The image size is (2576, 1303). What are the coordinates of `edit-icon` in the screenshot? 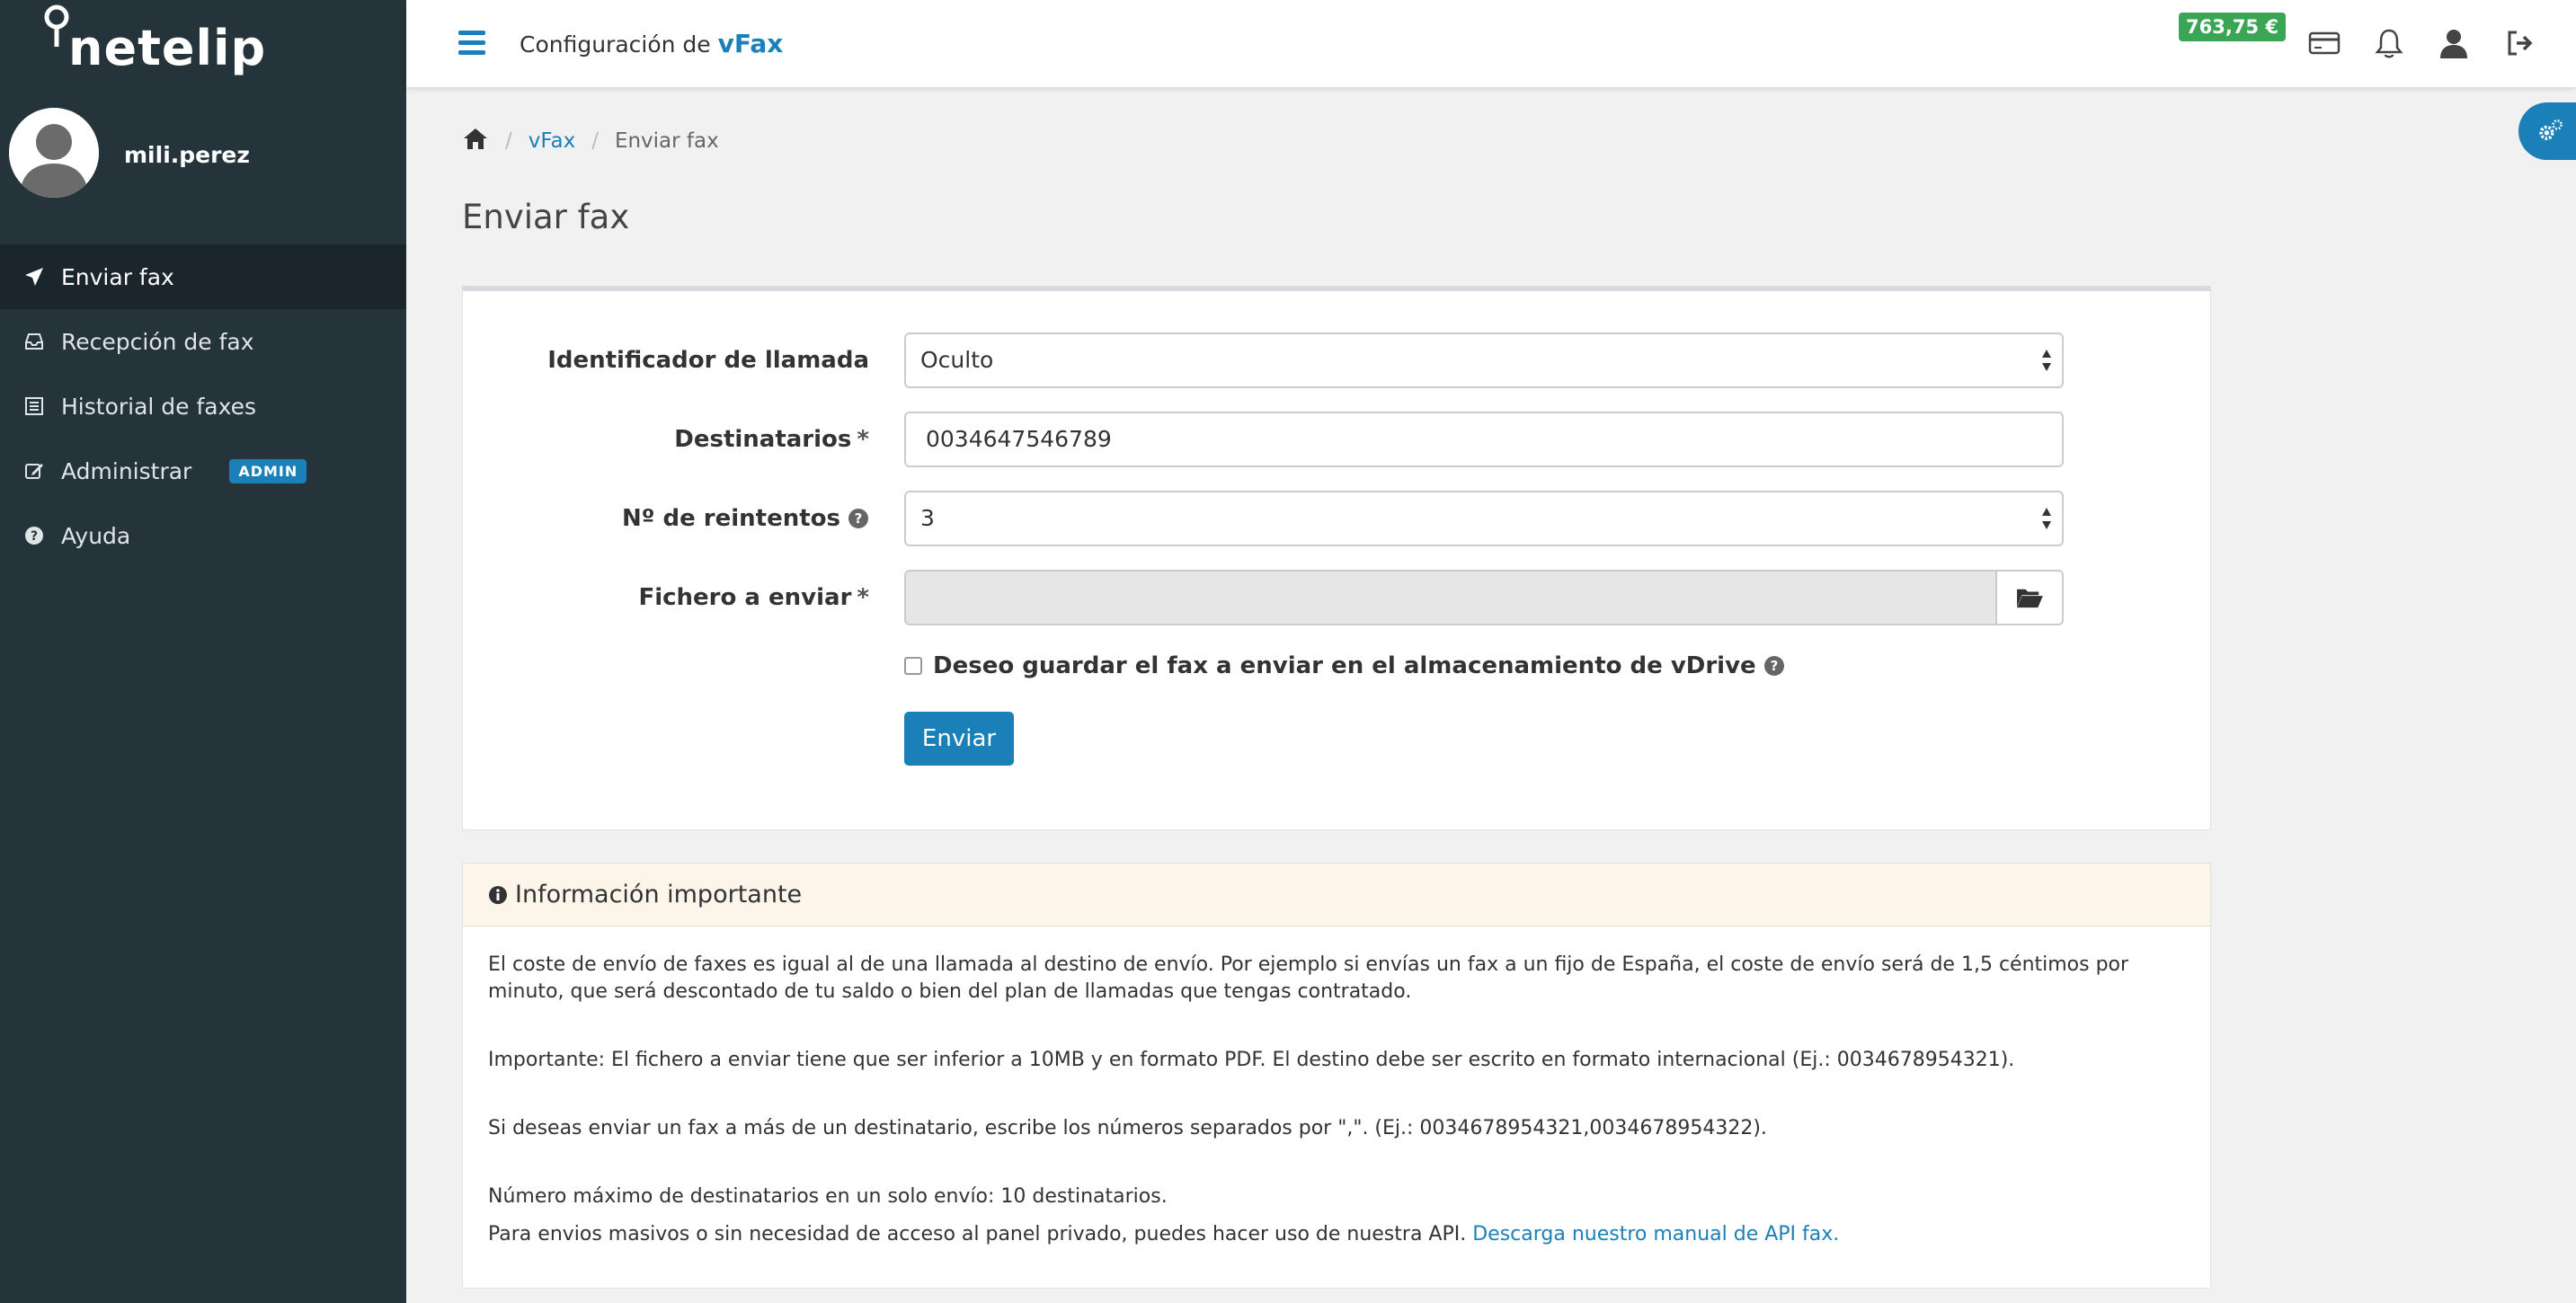 It's located at (34, 471).